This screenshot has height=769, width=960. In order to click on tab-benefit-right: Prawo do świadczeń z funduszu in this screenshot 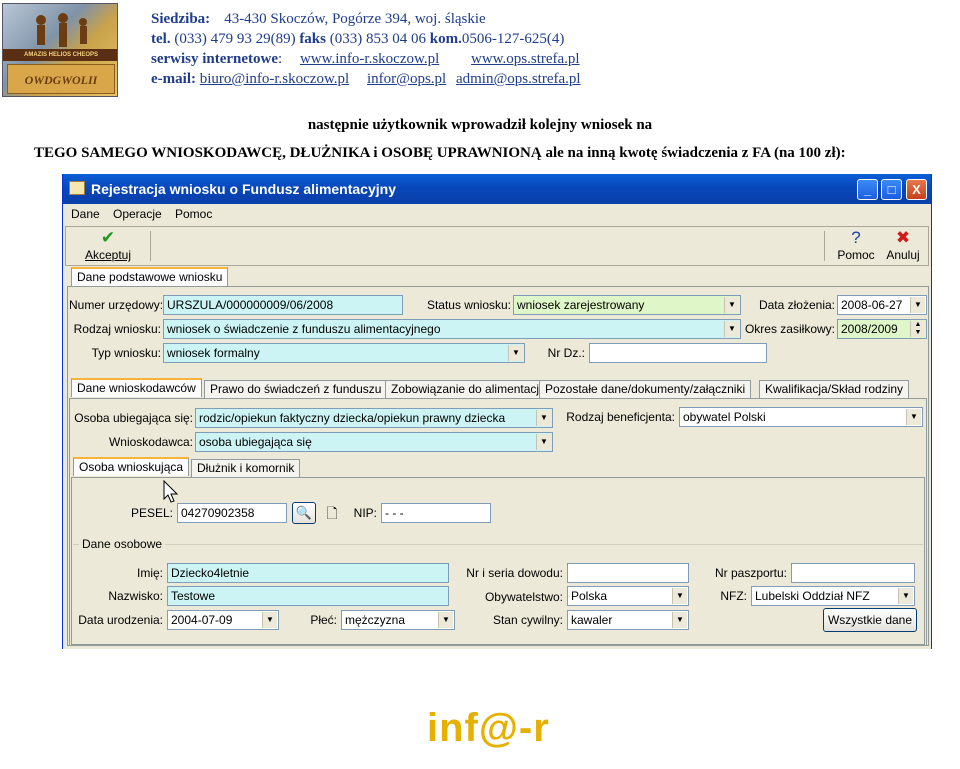, I will do `click(296, 389)`.